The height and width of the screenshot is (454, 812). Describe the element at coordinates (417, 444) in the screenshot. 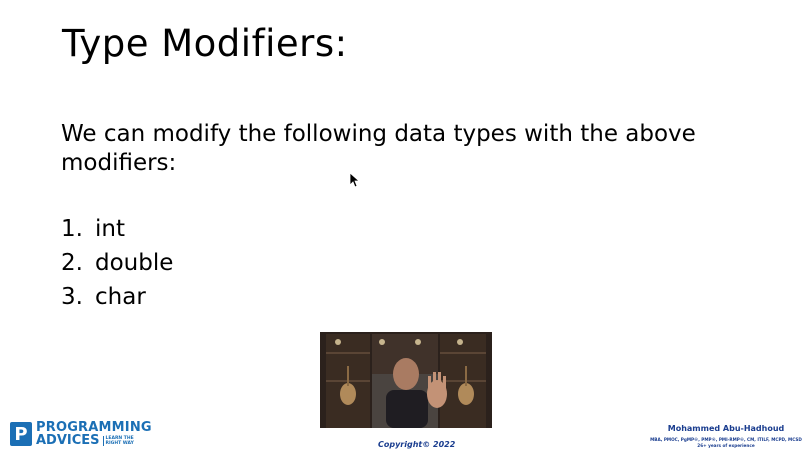

I see `copyright-notice: Copyright© 2022` at that location.